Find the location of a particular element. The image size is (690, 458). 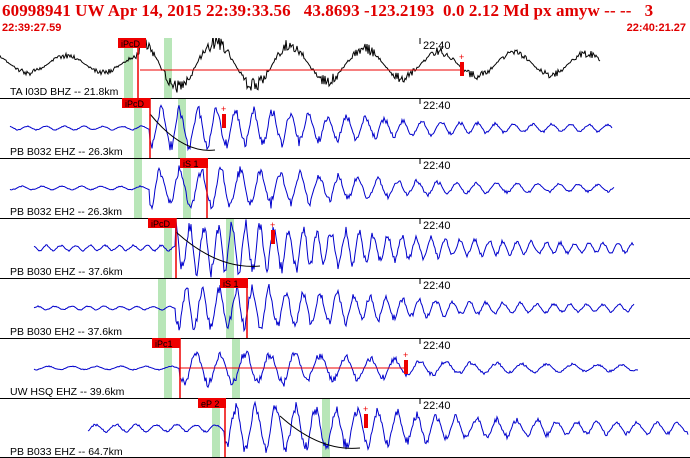

phase-pick-label: iPc1 is located at coordinates (164, 344).